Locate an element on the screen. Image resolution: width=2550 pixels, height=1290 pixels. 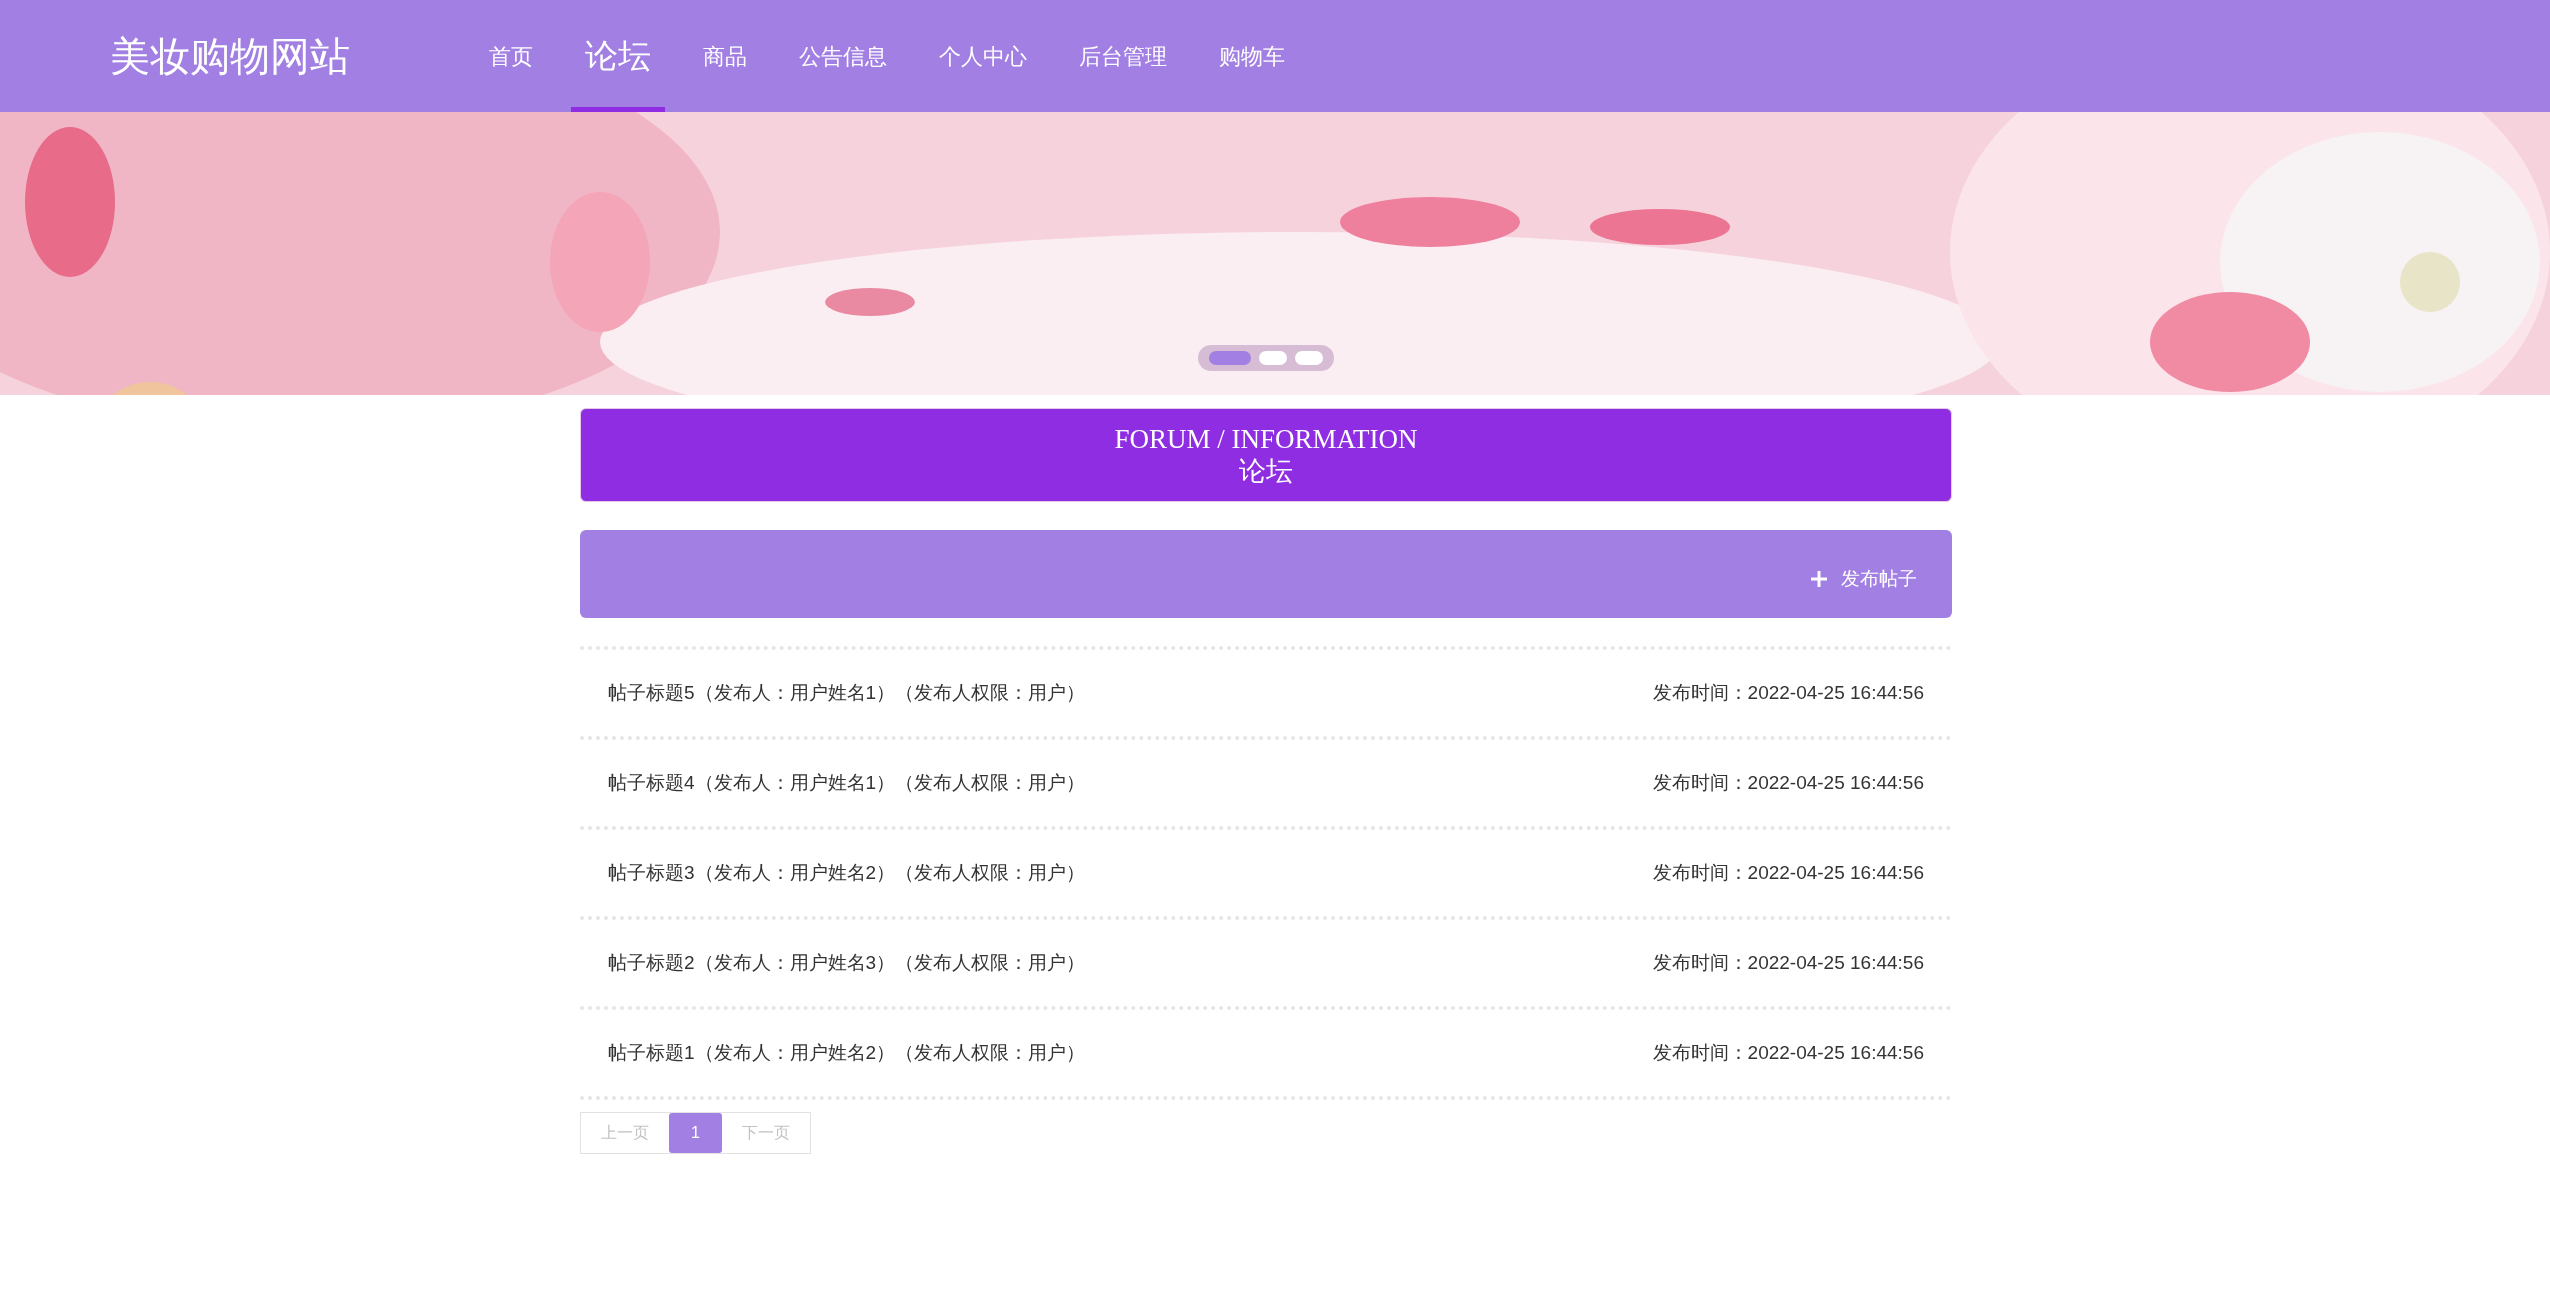
post-row: 帖子标题2（发布人：用户姓名3）（发布人权限：用户） 发布时间：2022-04-25 16:44:56 is located at coordinates (1266, 965).